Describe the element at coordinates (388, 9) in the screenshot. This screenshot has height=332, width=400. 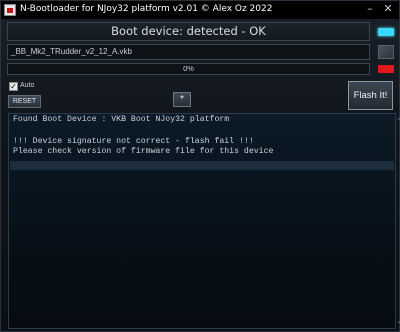
I see `close-button: ✕` at that location.